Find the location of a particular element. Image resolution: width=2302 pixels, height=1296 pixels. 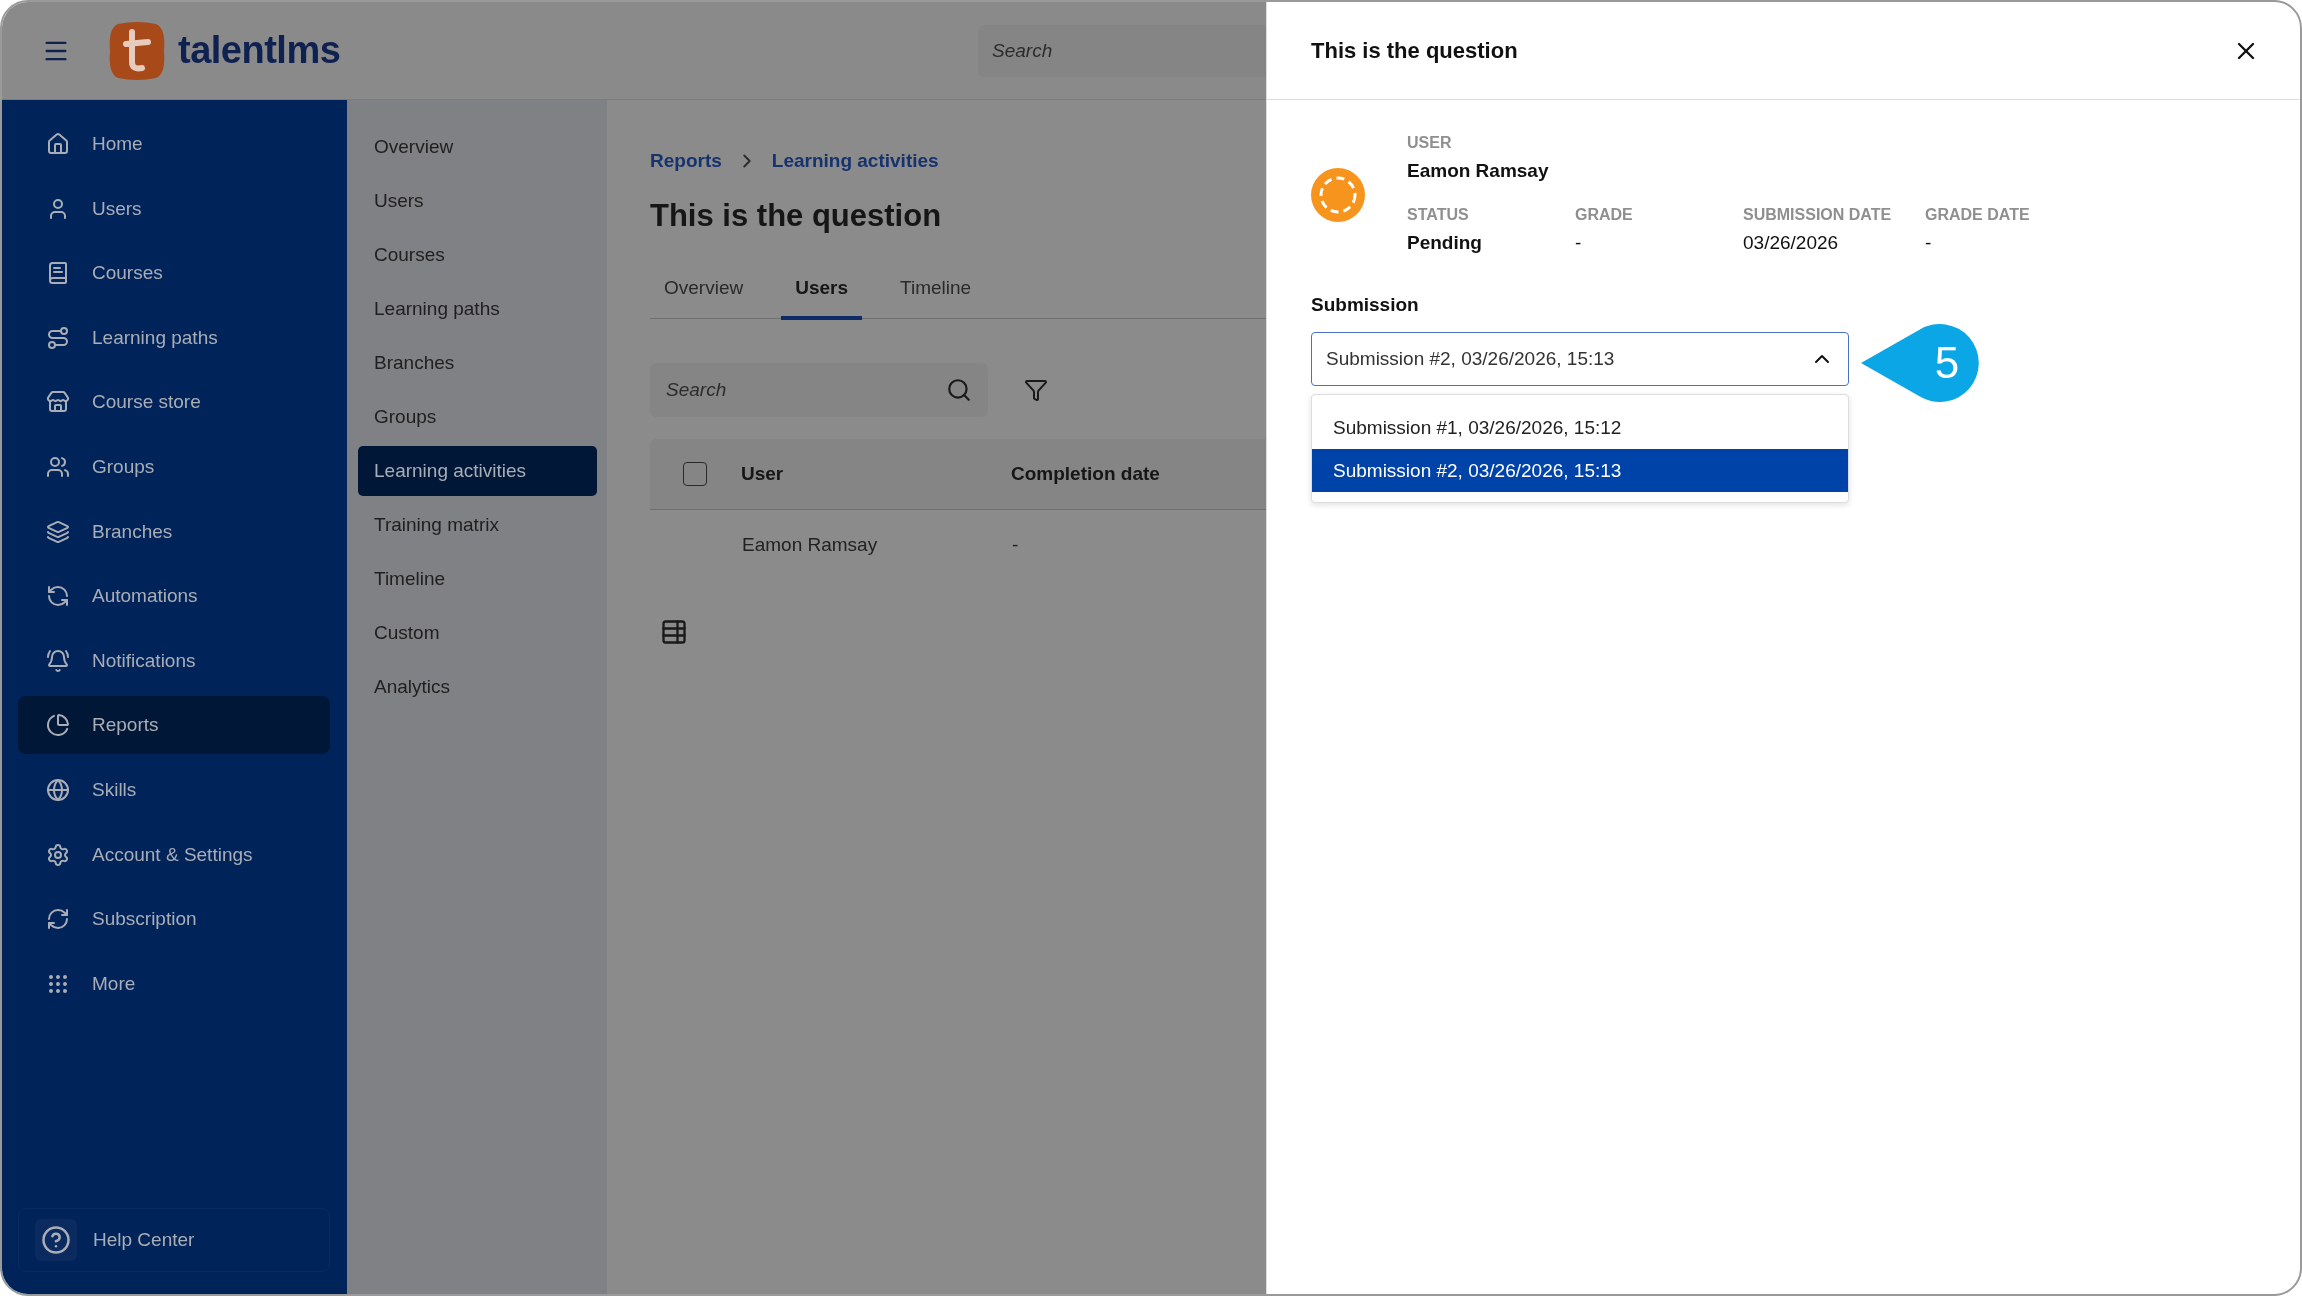

search-icon is located at coordinates (959, 390).